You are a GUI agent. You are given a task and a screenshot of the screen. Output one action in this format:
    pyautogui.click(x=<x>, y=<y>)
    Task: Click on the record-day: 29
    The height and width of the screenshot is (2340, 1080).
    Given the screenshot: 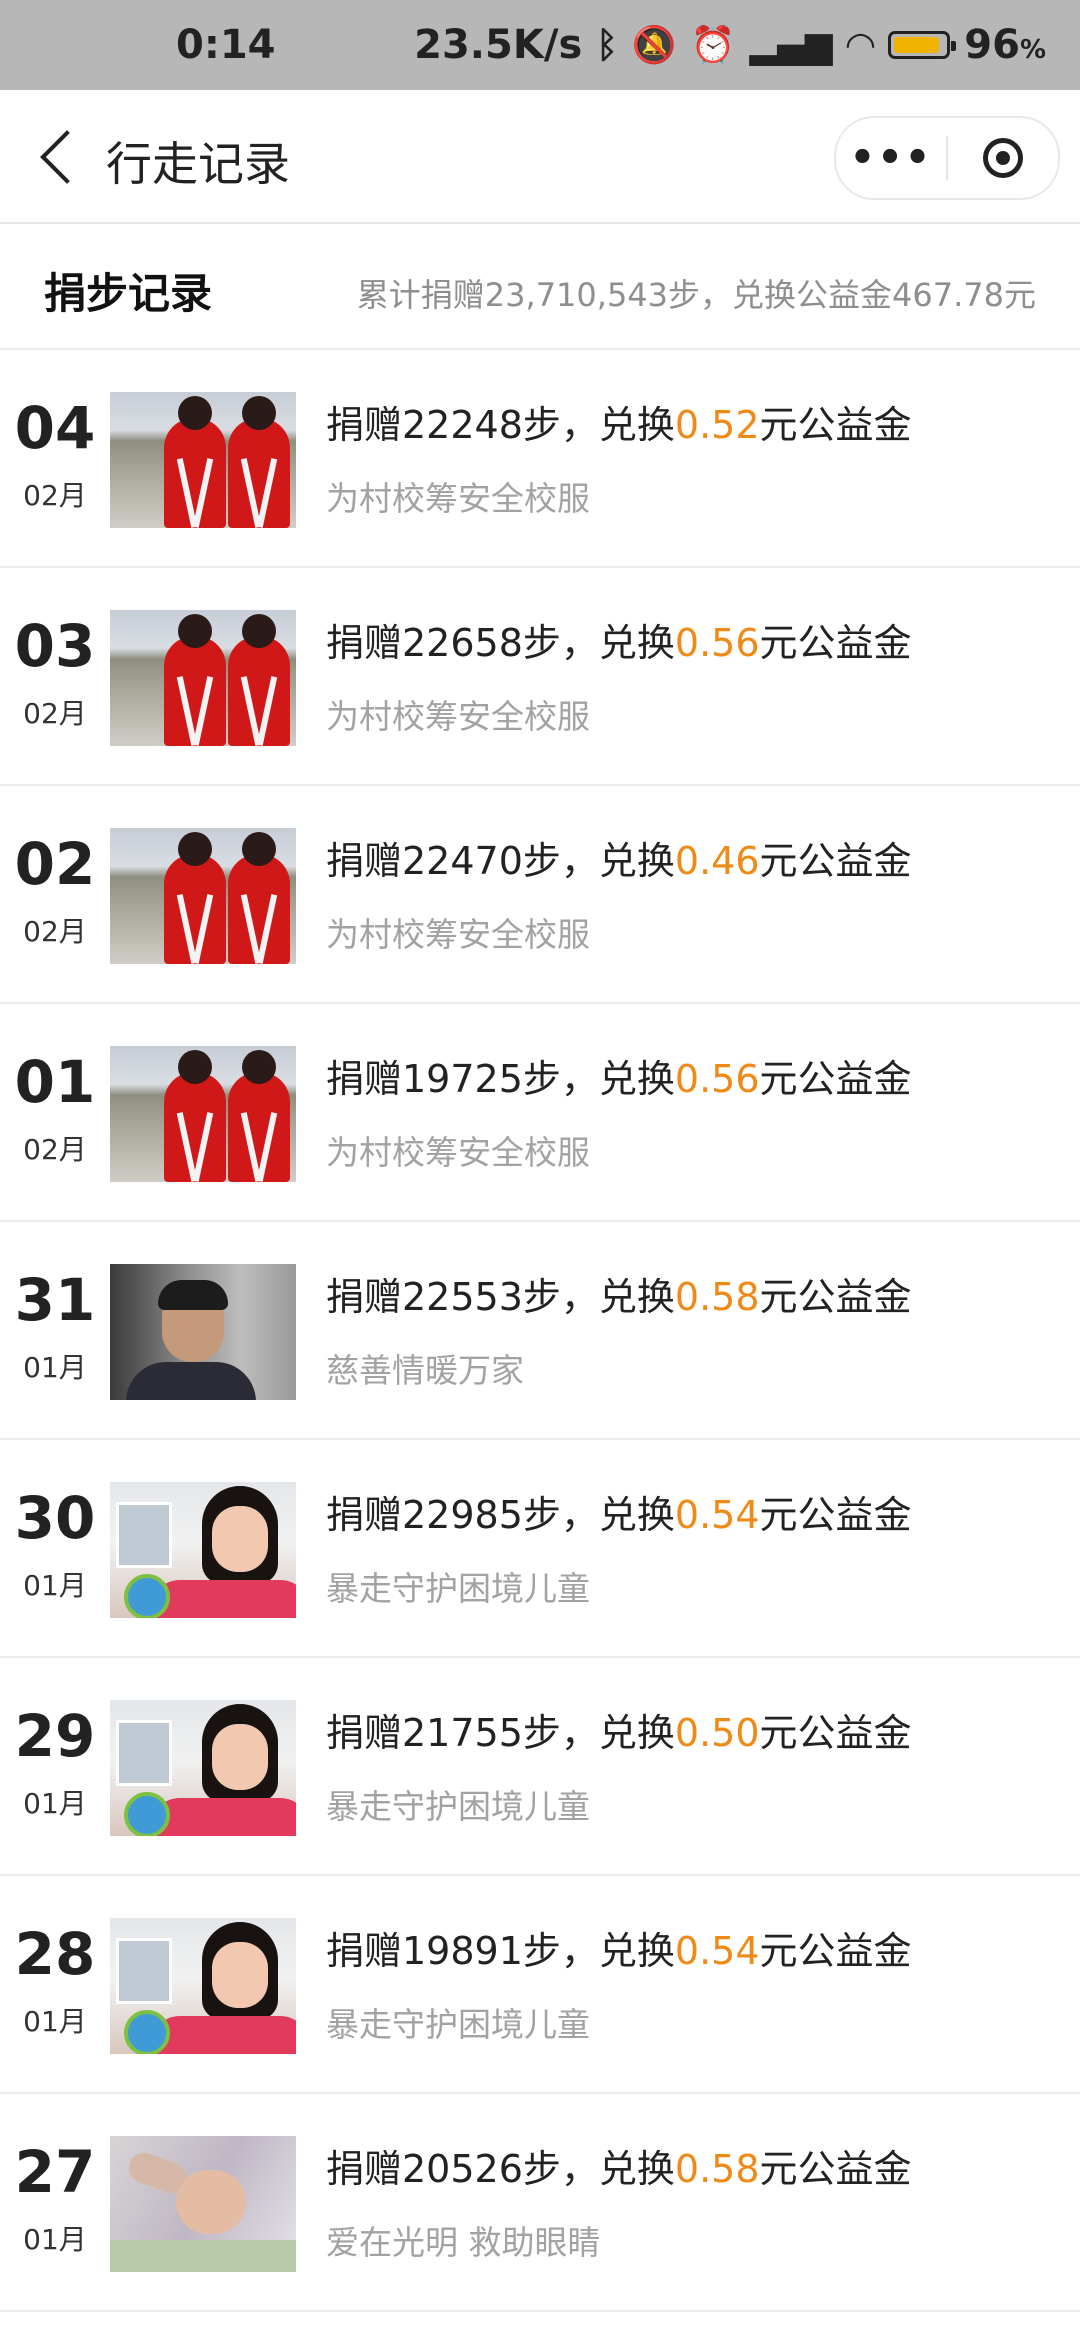 What is the action you would take?
    pyautogui.click(x=55, y=1736)
    